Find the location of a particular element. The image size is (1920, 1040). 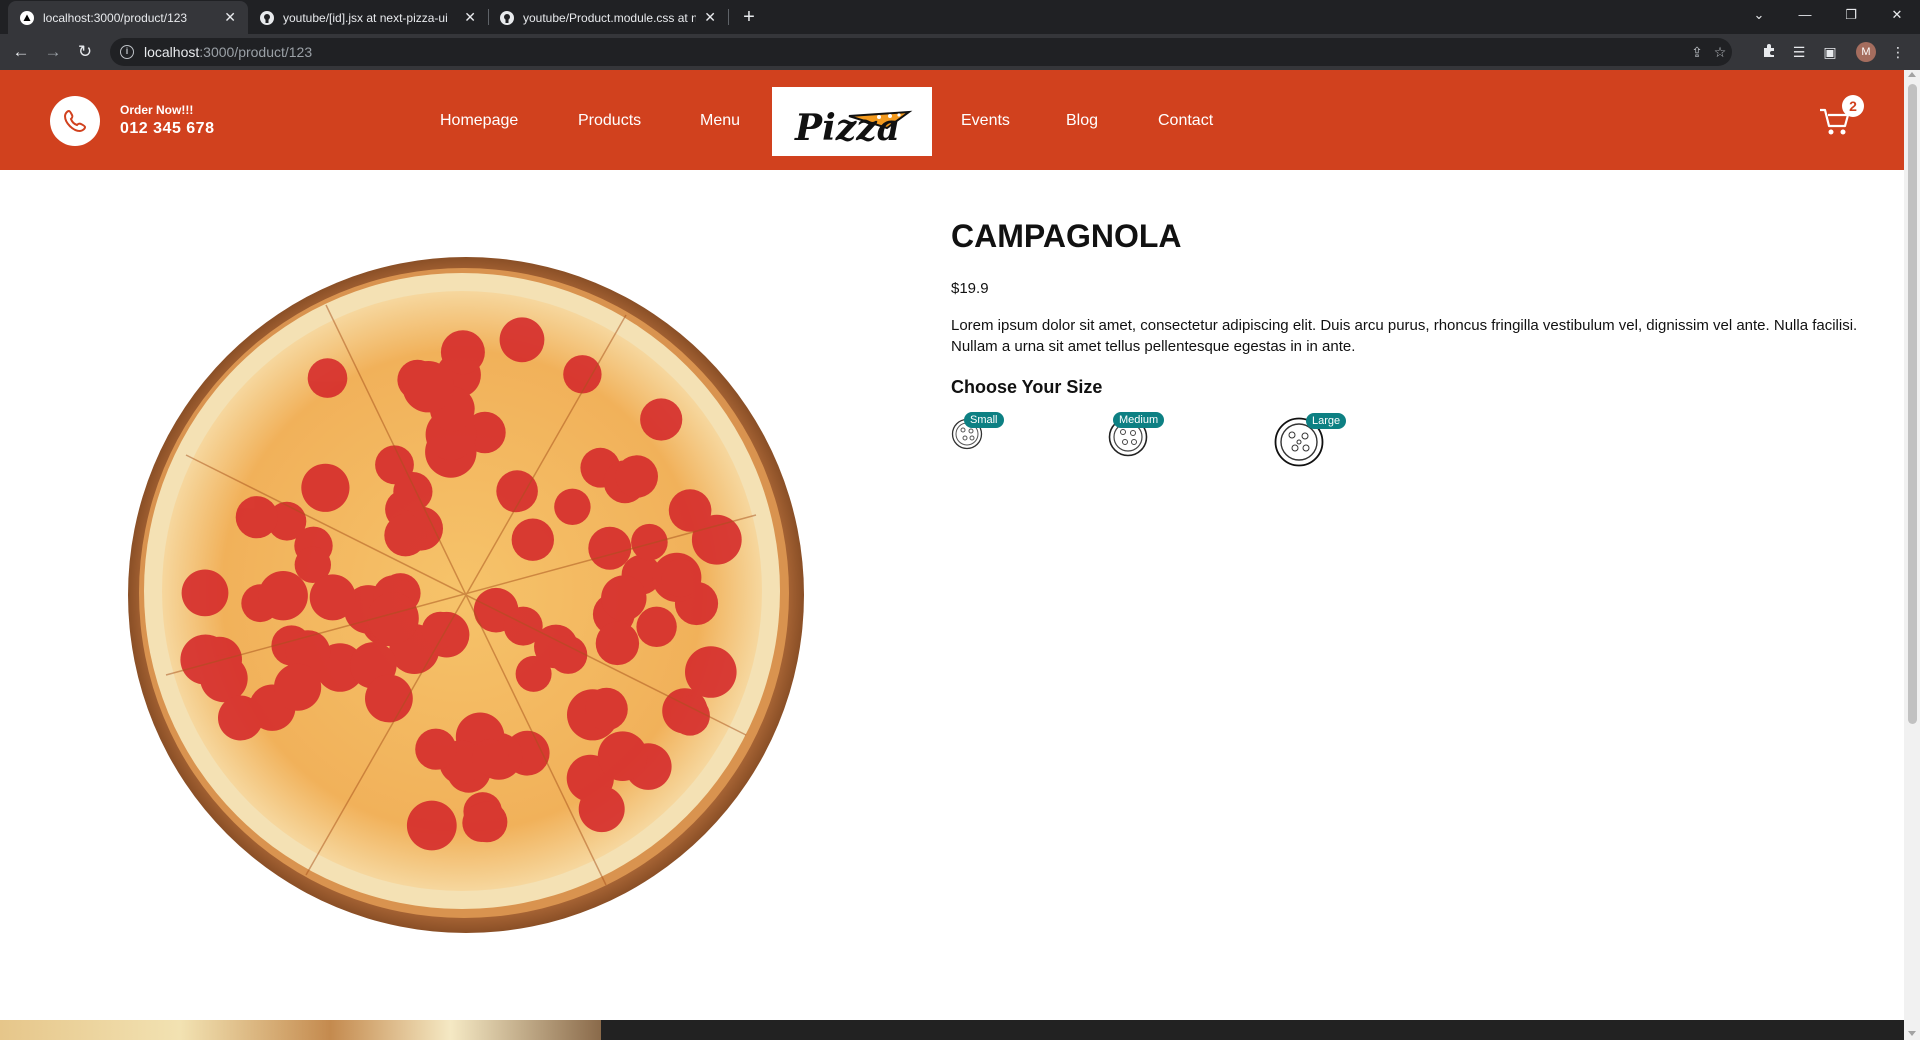

scrollbar-thumb is located at coordinates (1912, 404).